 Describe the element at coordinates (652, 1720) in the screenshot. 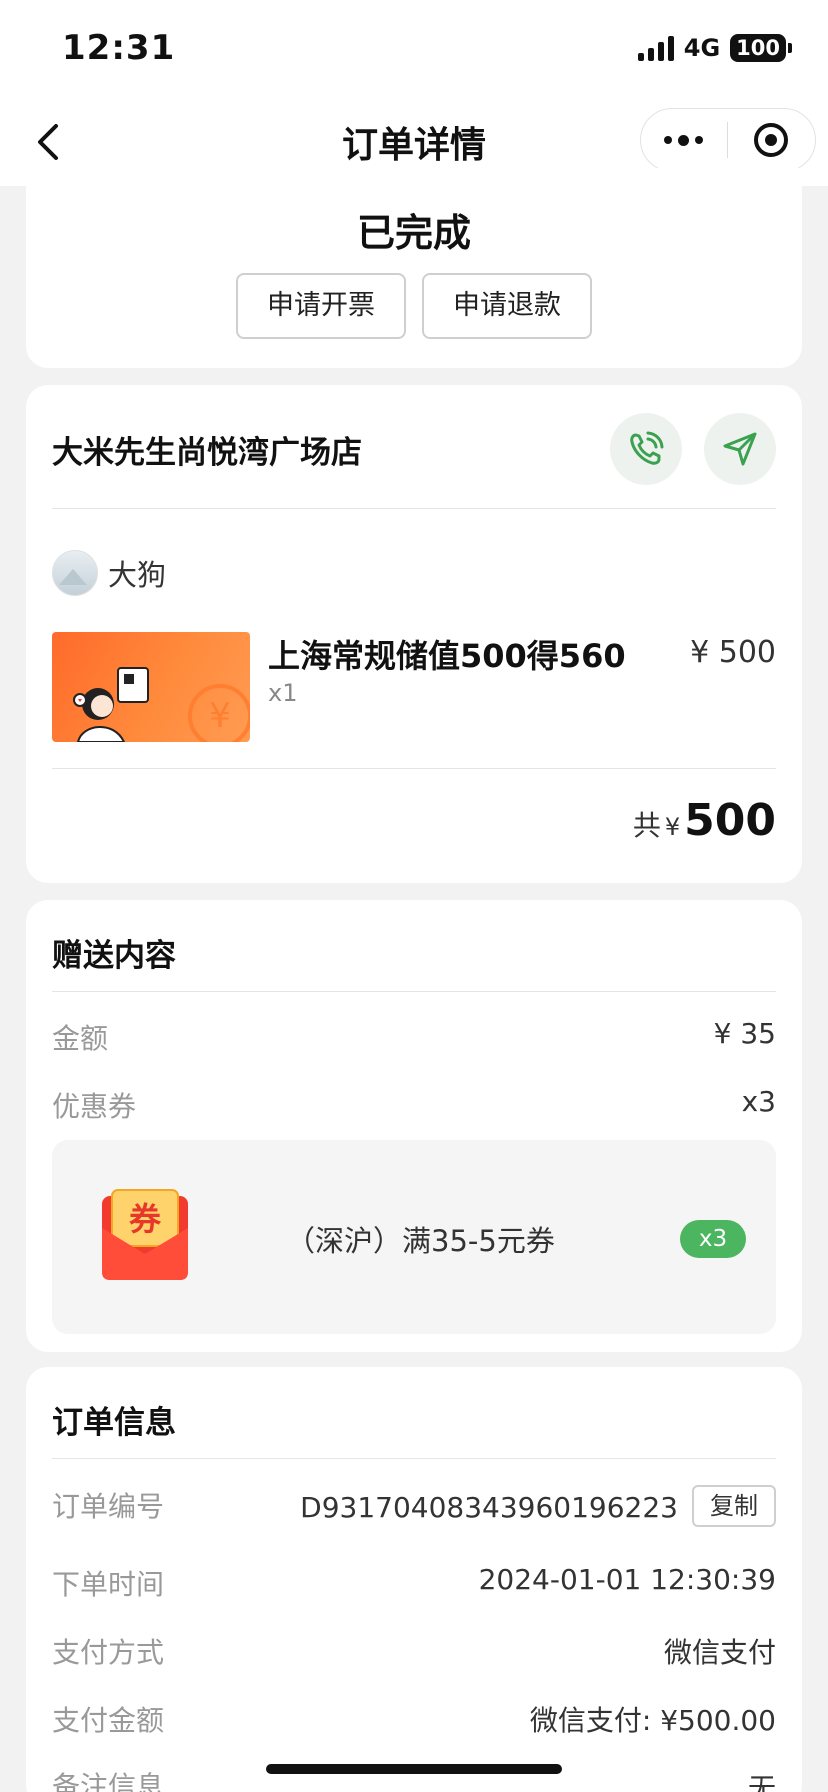

I see `pay-amount-value: 微信支付: ¥500.00` at that location.